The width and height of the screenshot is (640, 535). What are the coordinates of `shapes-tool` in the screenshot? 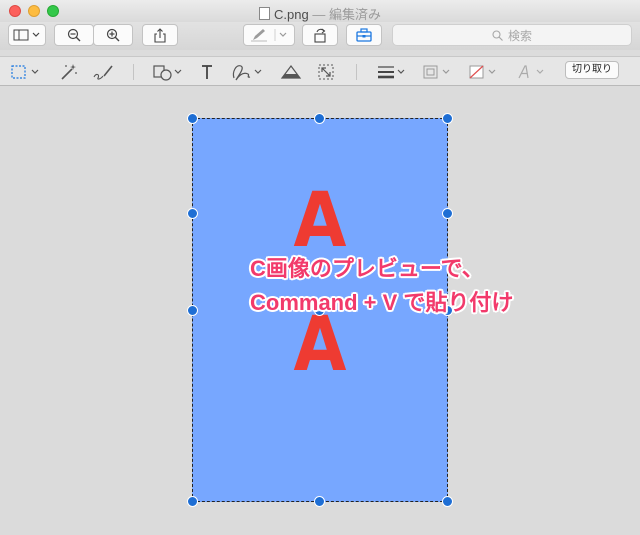 It's located at (168, 72).